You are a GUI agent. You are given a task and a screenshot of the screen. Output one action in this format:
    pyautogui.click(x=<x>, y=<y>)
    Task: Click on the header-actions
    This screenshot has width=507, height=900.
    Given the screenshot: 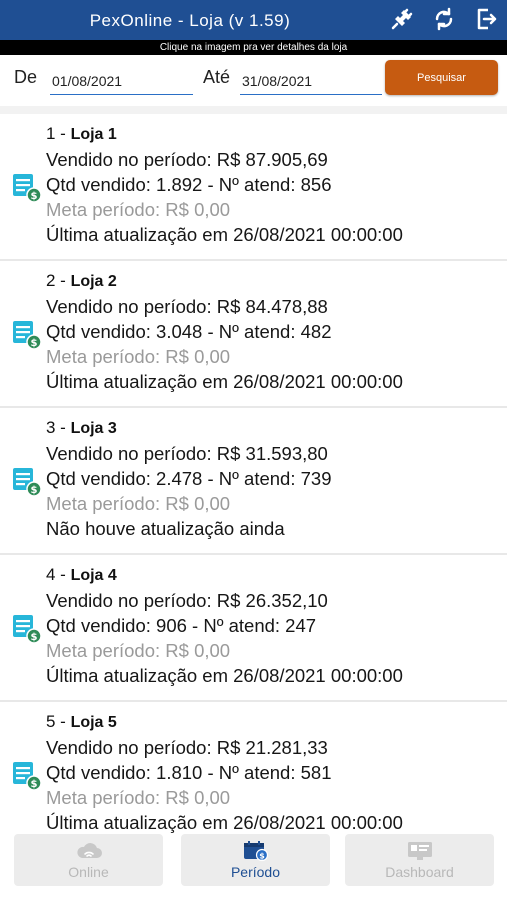 What is the action you would take?
    pyautogui.click(x=444, y=19)
    